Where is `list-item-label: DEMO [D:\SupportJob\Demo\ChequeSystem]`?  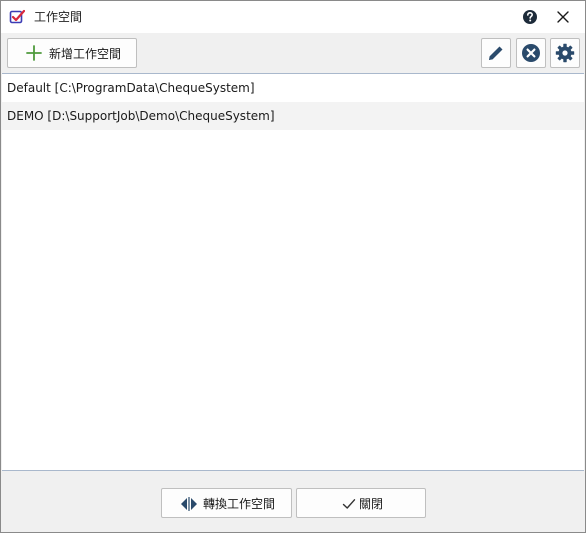 list-item-label: DEMO [D:\SupportJob\Demo\ChequeSystem] is located at coordinates (141, 116).